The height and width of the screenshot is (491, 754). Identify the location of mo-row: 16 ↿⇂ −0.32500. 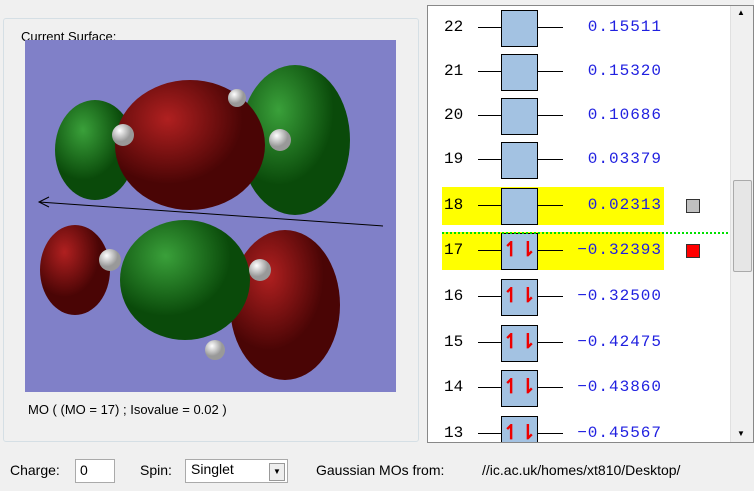
(578, 297).